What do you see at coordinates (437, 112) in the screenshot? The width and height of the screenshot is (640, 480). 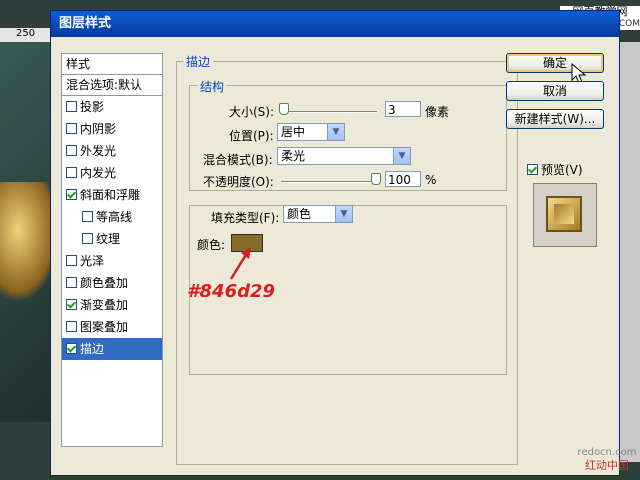 I see `size-unit: 像素` at bounding box center [437, 112].